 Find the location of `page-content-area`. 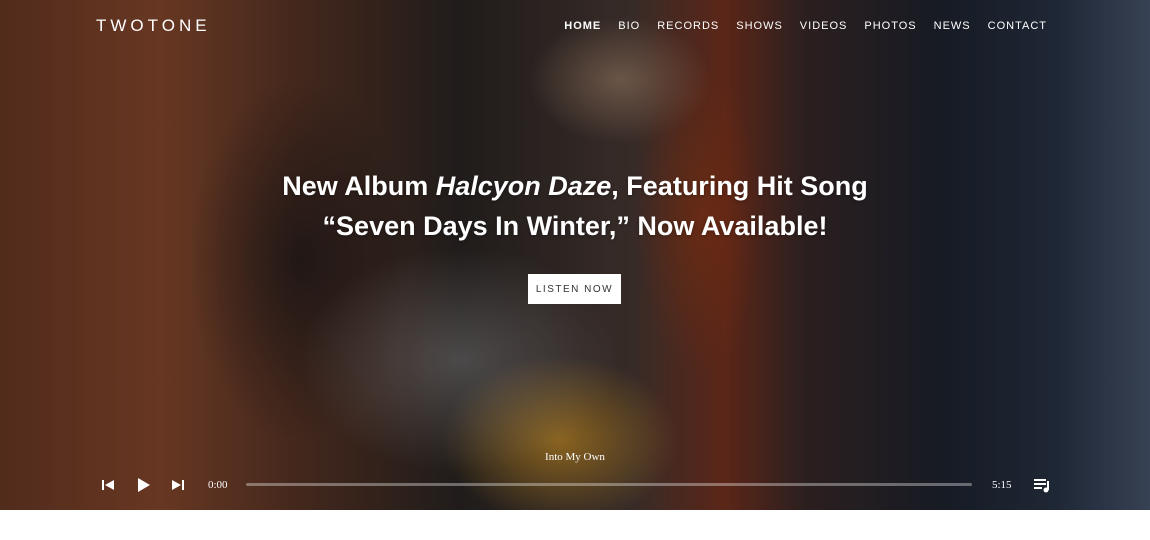

page-content-area is located at coordinates (575, 525).